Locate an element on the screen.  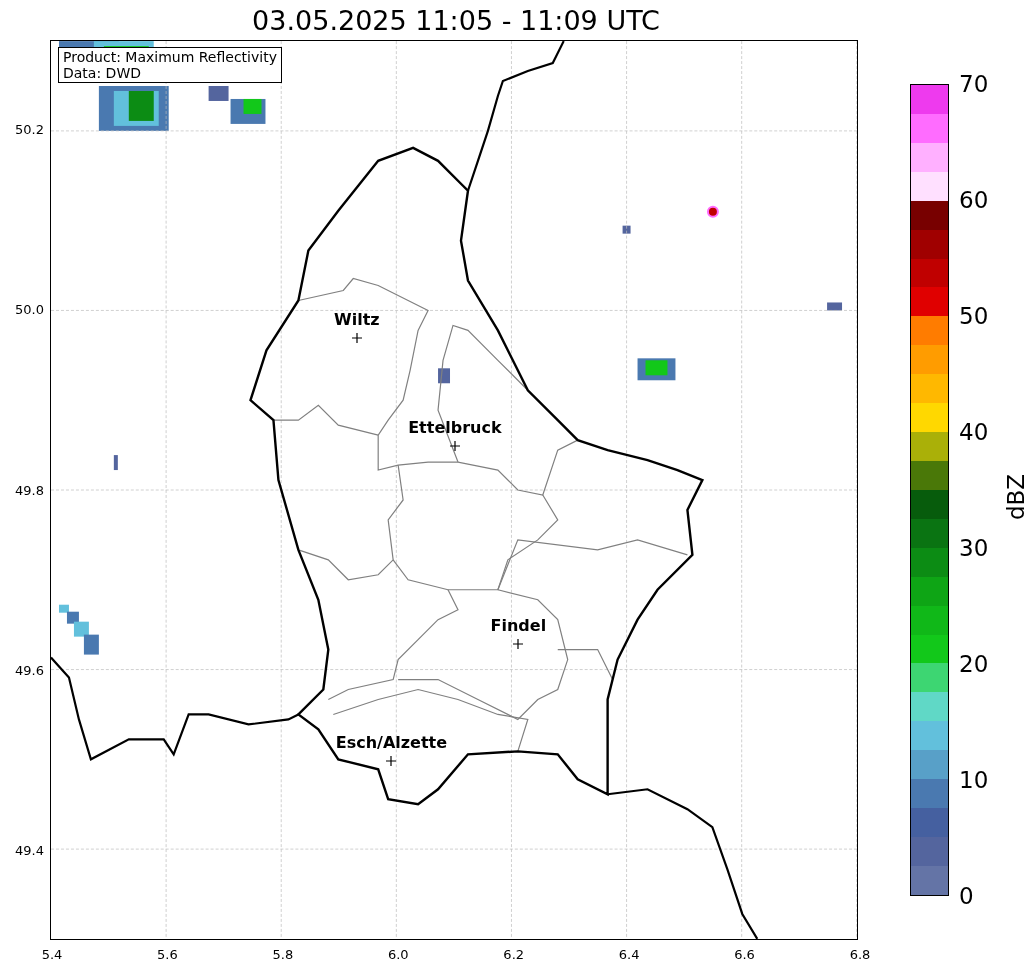
x-tick-label: 6.0 is located at coordinates (398, 955).